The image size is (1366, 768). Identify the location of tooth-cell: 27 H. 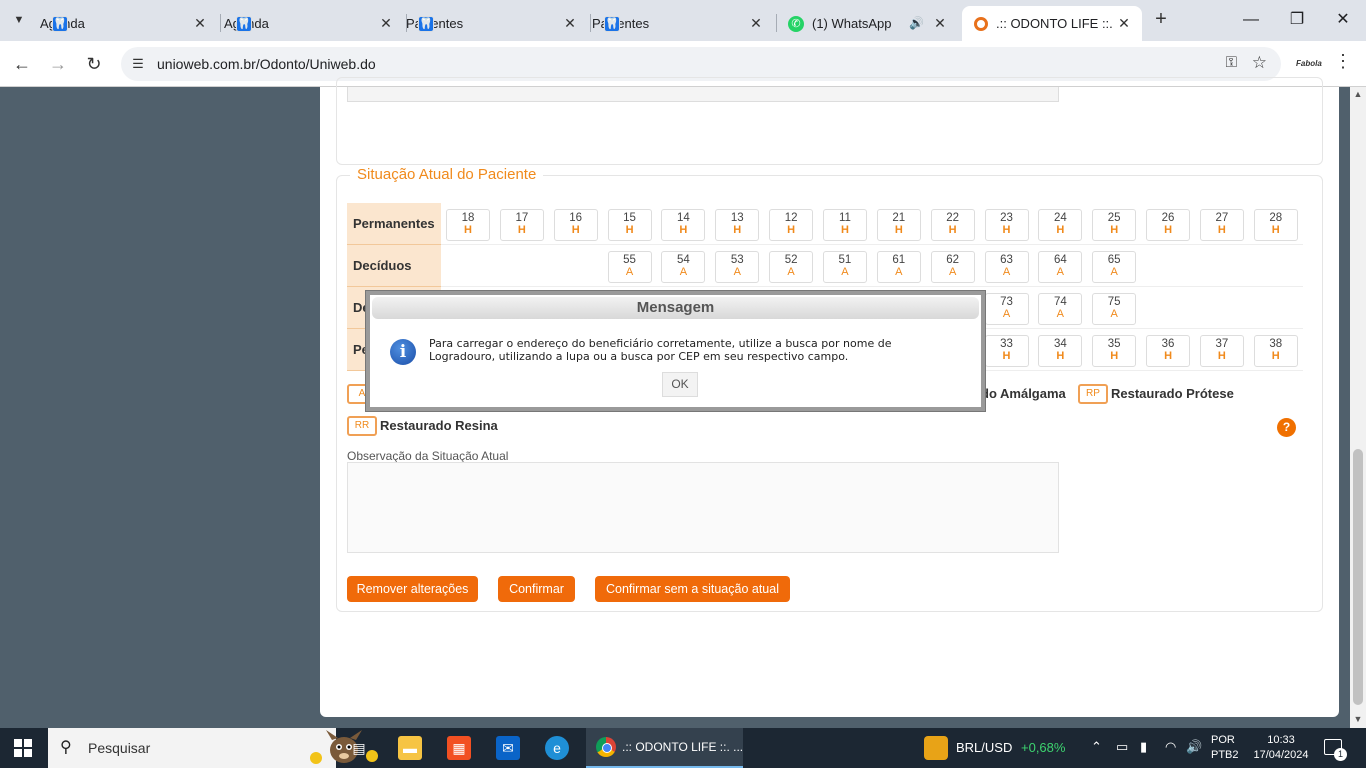
(1221, 225).